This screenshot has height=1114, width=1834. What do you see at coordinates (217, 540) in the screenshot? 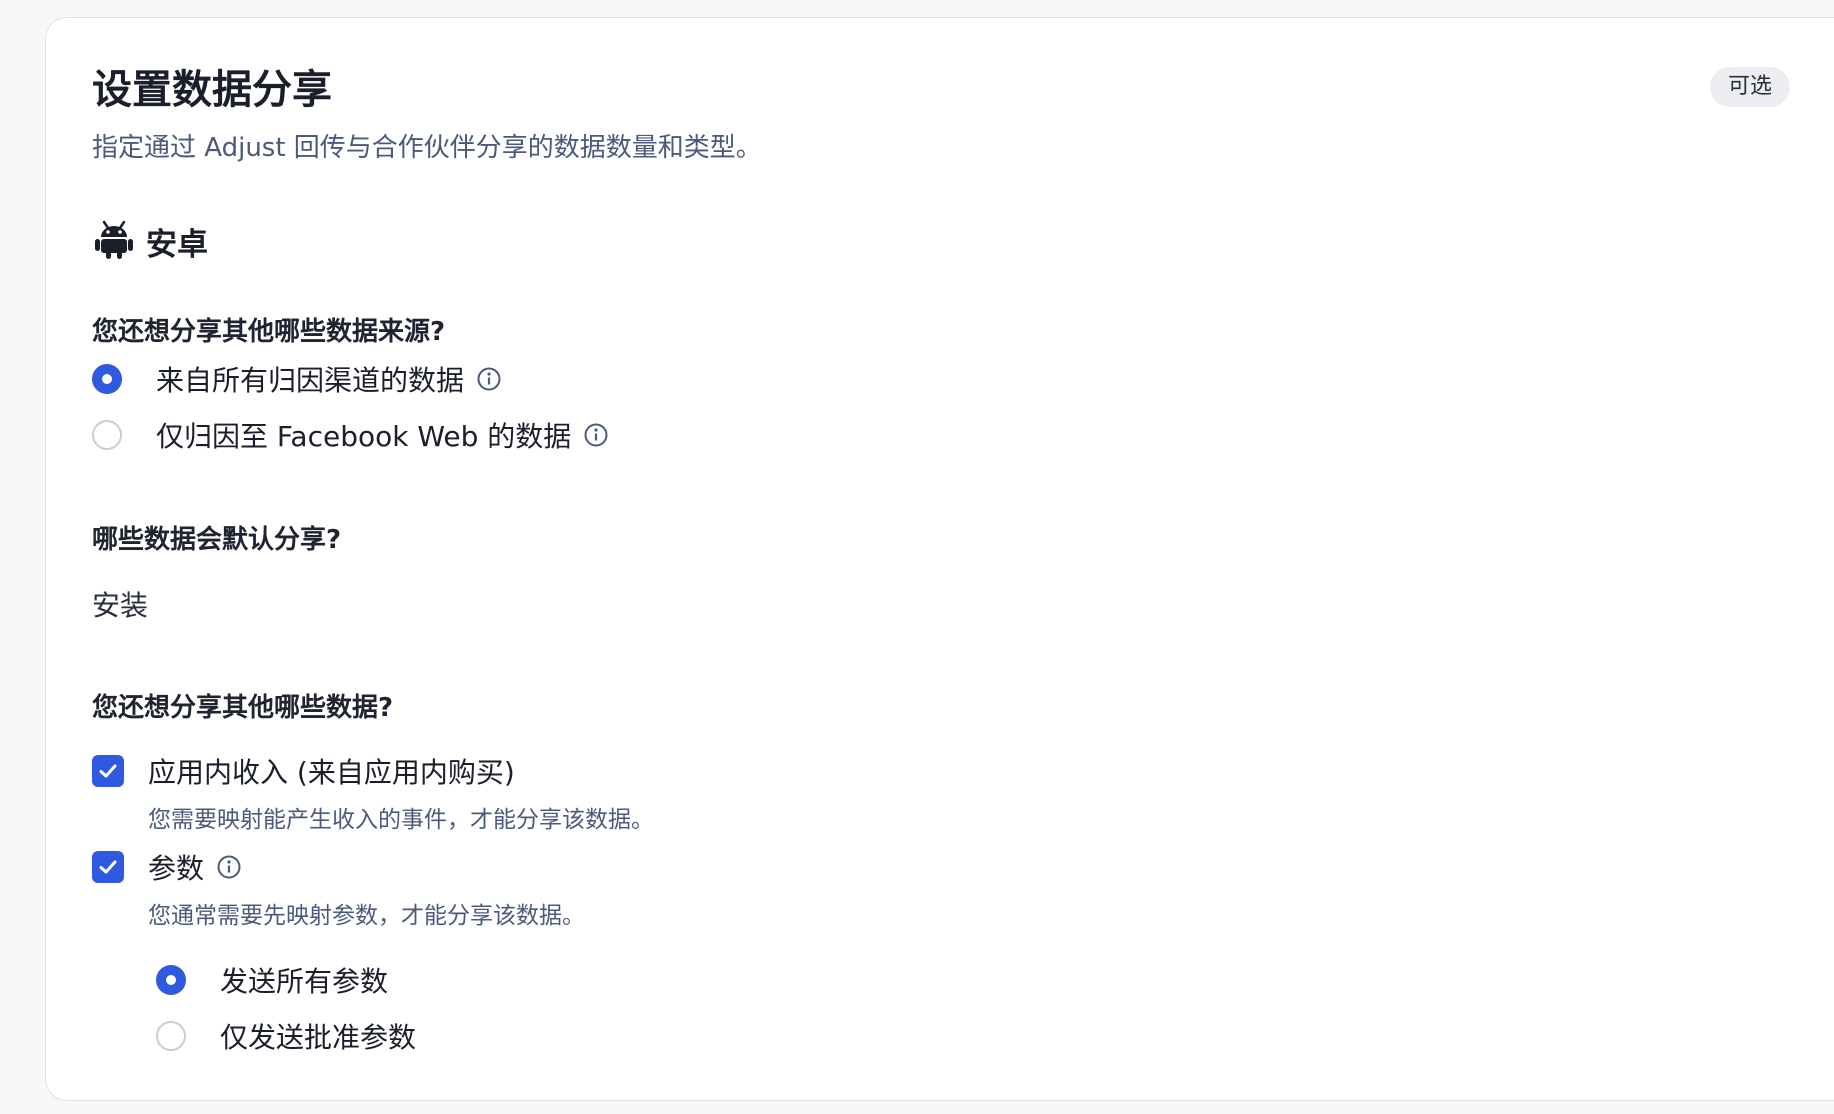
I see `default-question-label: 哪些数据会默认分享?` at bounding box center [217, 540].